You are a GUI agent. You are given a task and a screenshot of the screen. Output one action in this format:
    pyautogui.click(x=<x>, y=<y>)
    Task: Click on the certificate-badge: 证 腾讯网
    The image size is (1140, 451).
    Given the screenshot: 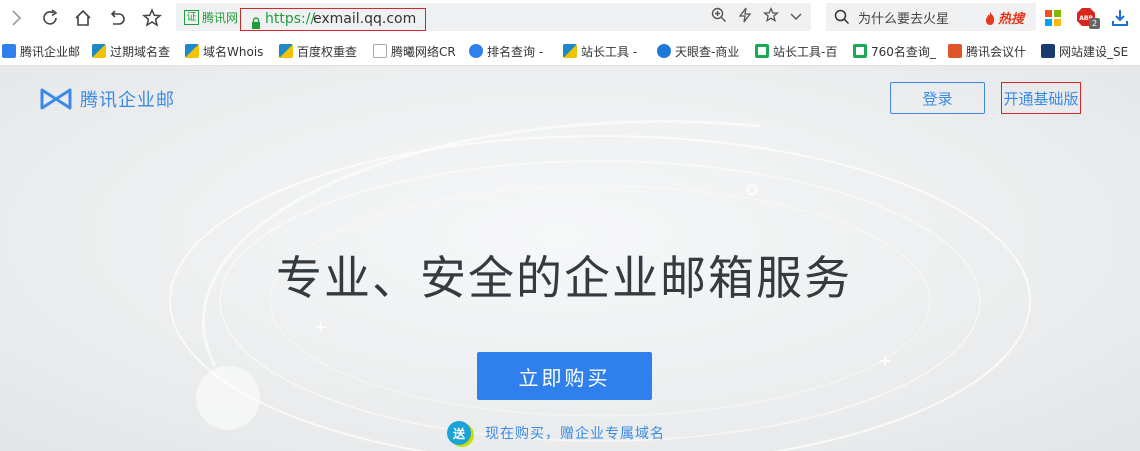 What is the action you would take?
    pyautogui.click(x=211, y=17)
    